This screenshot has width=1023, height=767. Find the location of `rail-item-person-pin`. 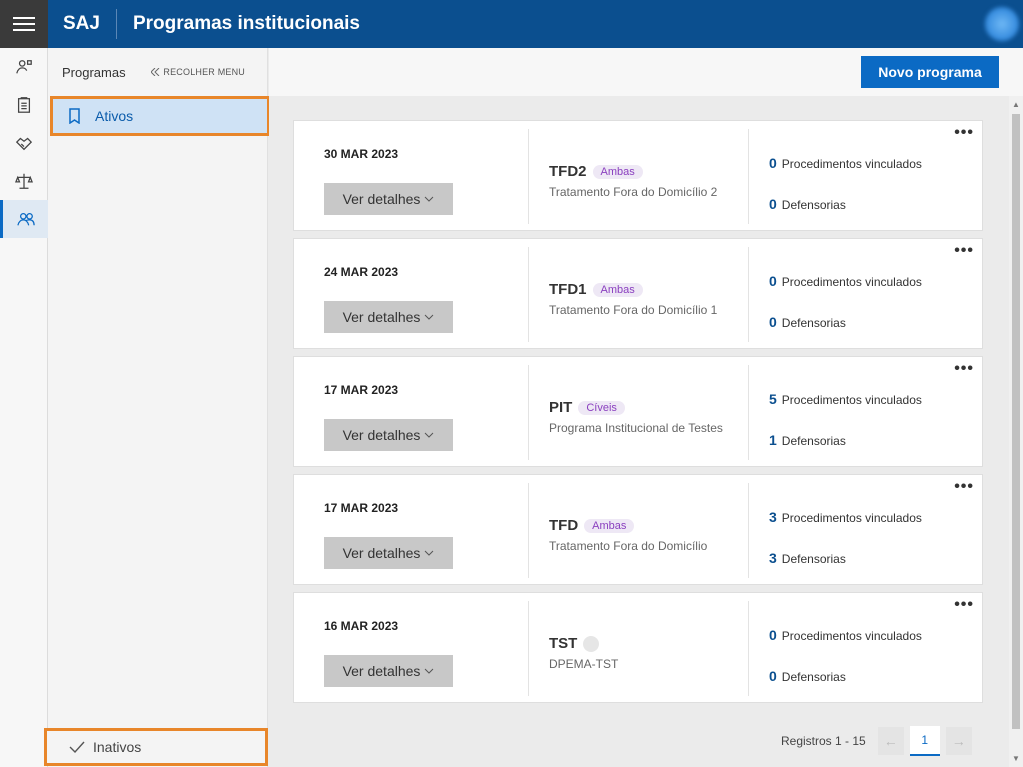

rail-item-person-pin is located at coordinates (24, 67).